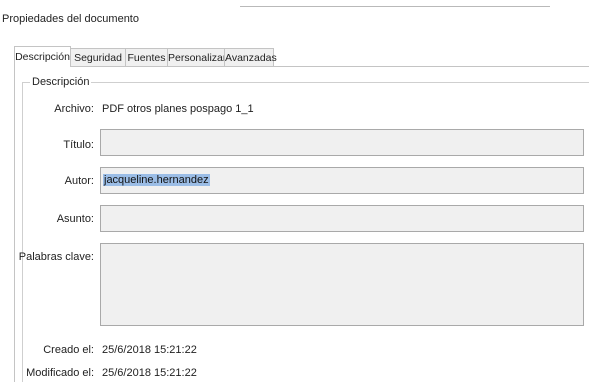  Describe the element at coordinates (196, 57) in the screenshot. I see `tab-personalizar: Personalizar` at that location.